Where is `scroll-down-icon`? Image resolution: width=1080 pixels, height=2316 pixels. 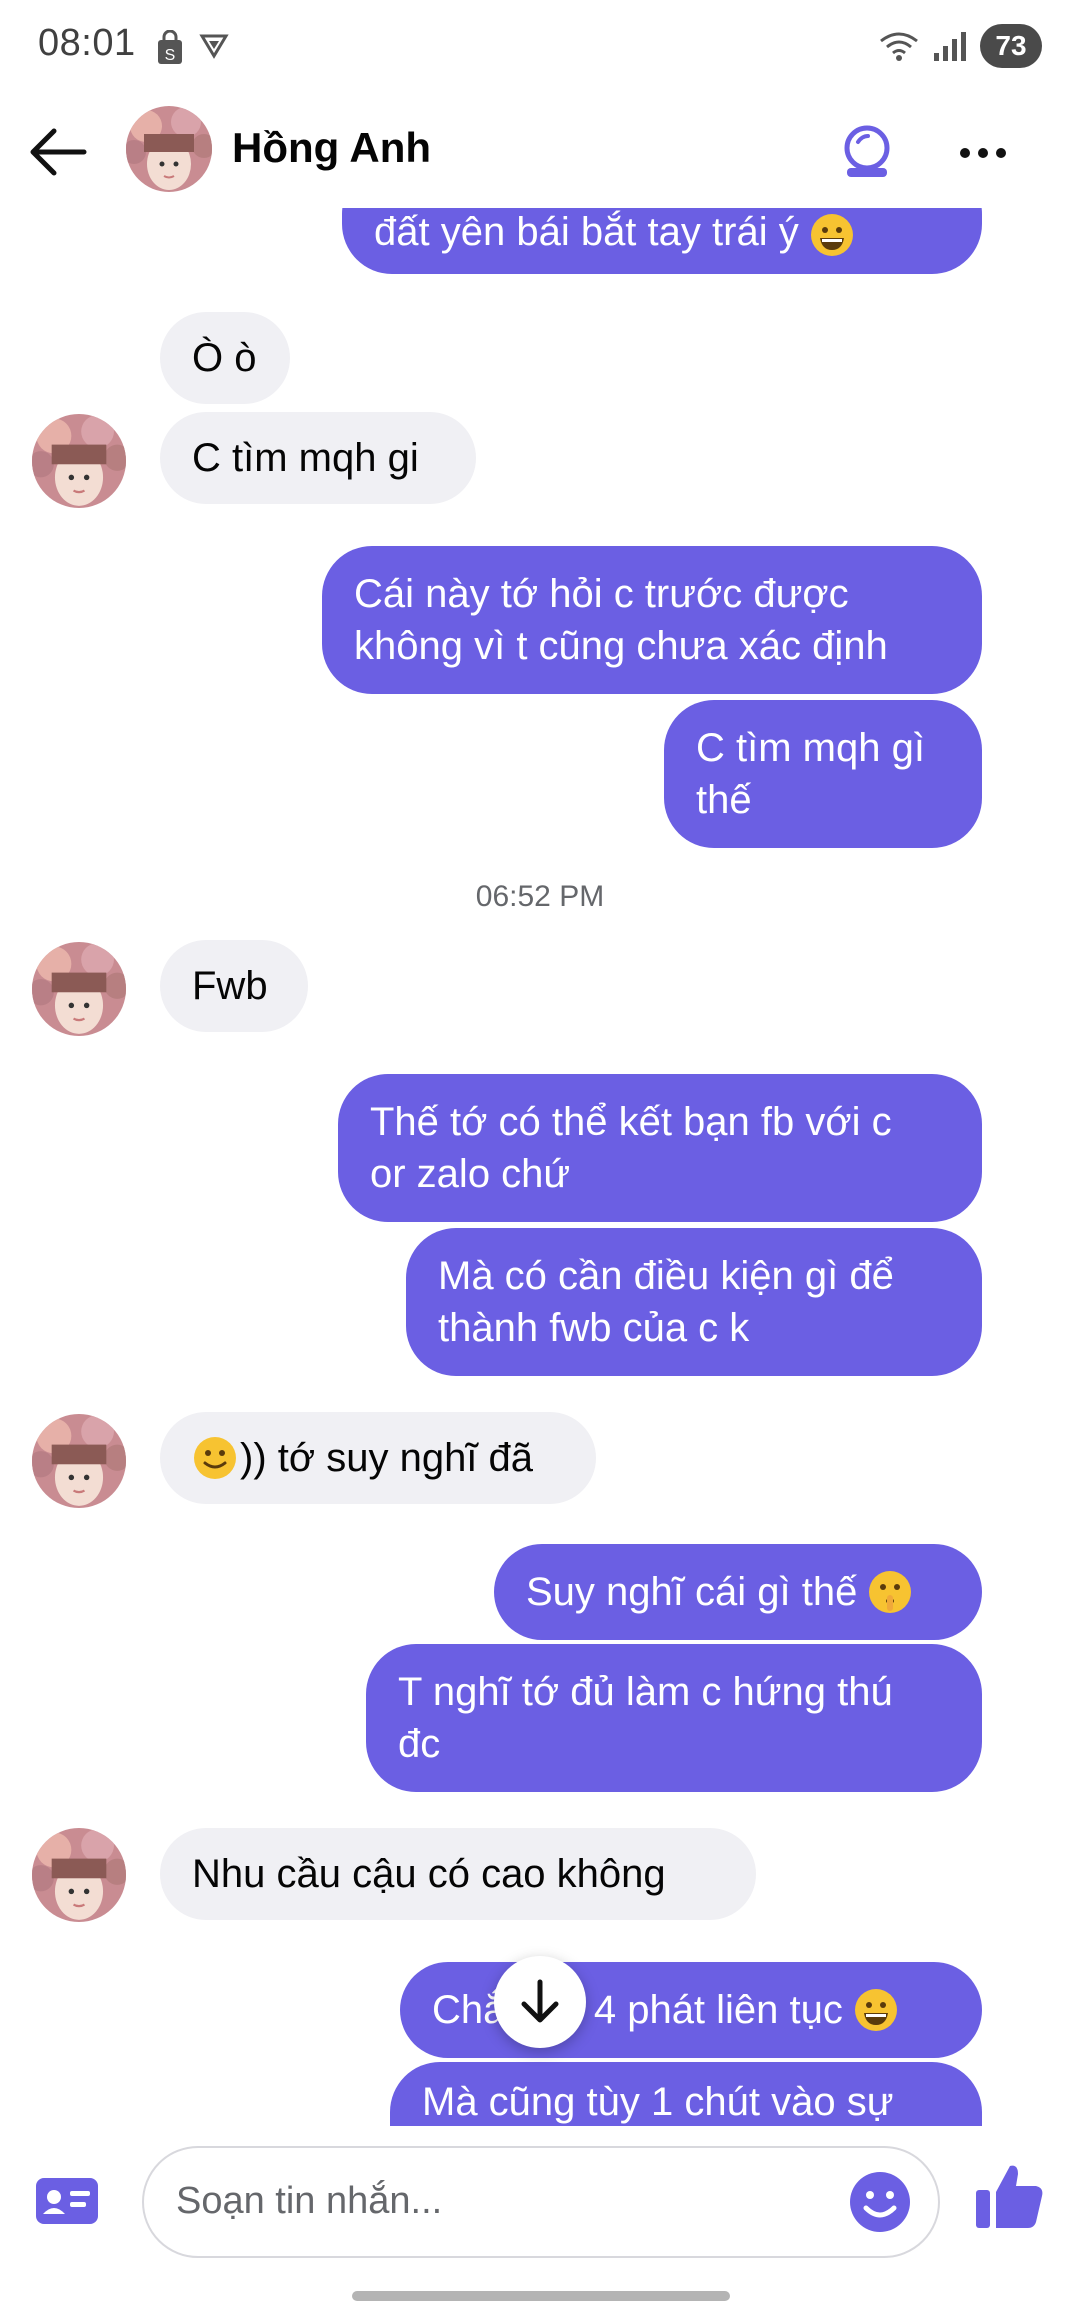
scroll-down-icon is located at coordinates (540, 2001).